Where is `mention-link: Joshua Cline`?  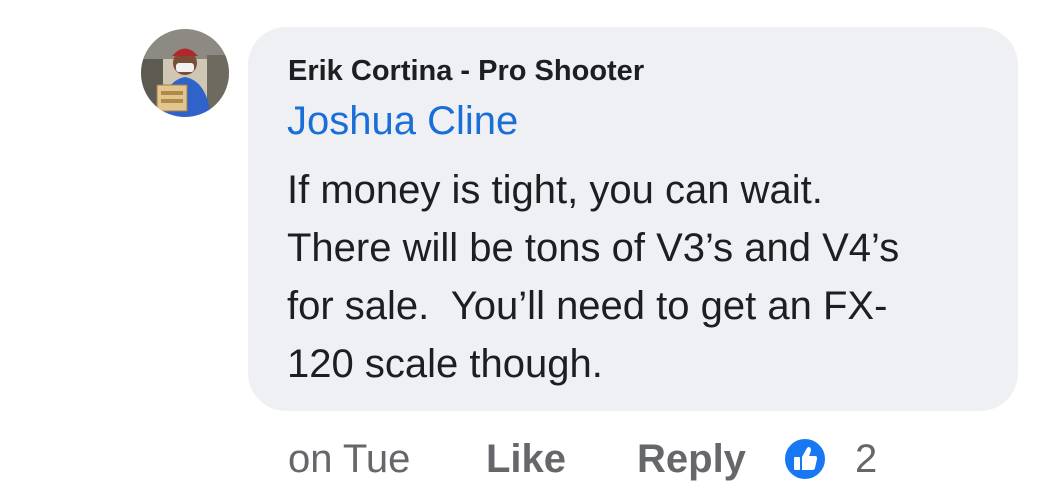
mention-link: Joshua Cline is located at coordinates (402, 121).